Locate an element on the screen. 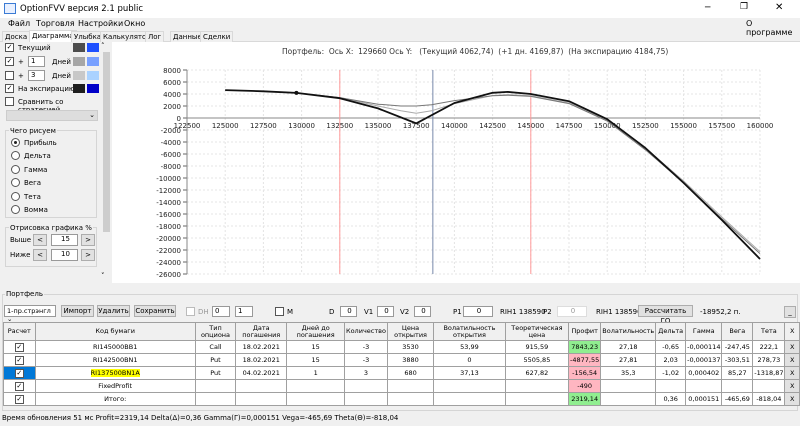 Image resolution: width=800 pixels, height=426 pixels. spin1-input: 0 is located at coordinates (221, 311).